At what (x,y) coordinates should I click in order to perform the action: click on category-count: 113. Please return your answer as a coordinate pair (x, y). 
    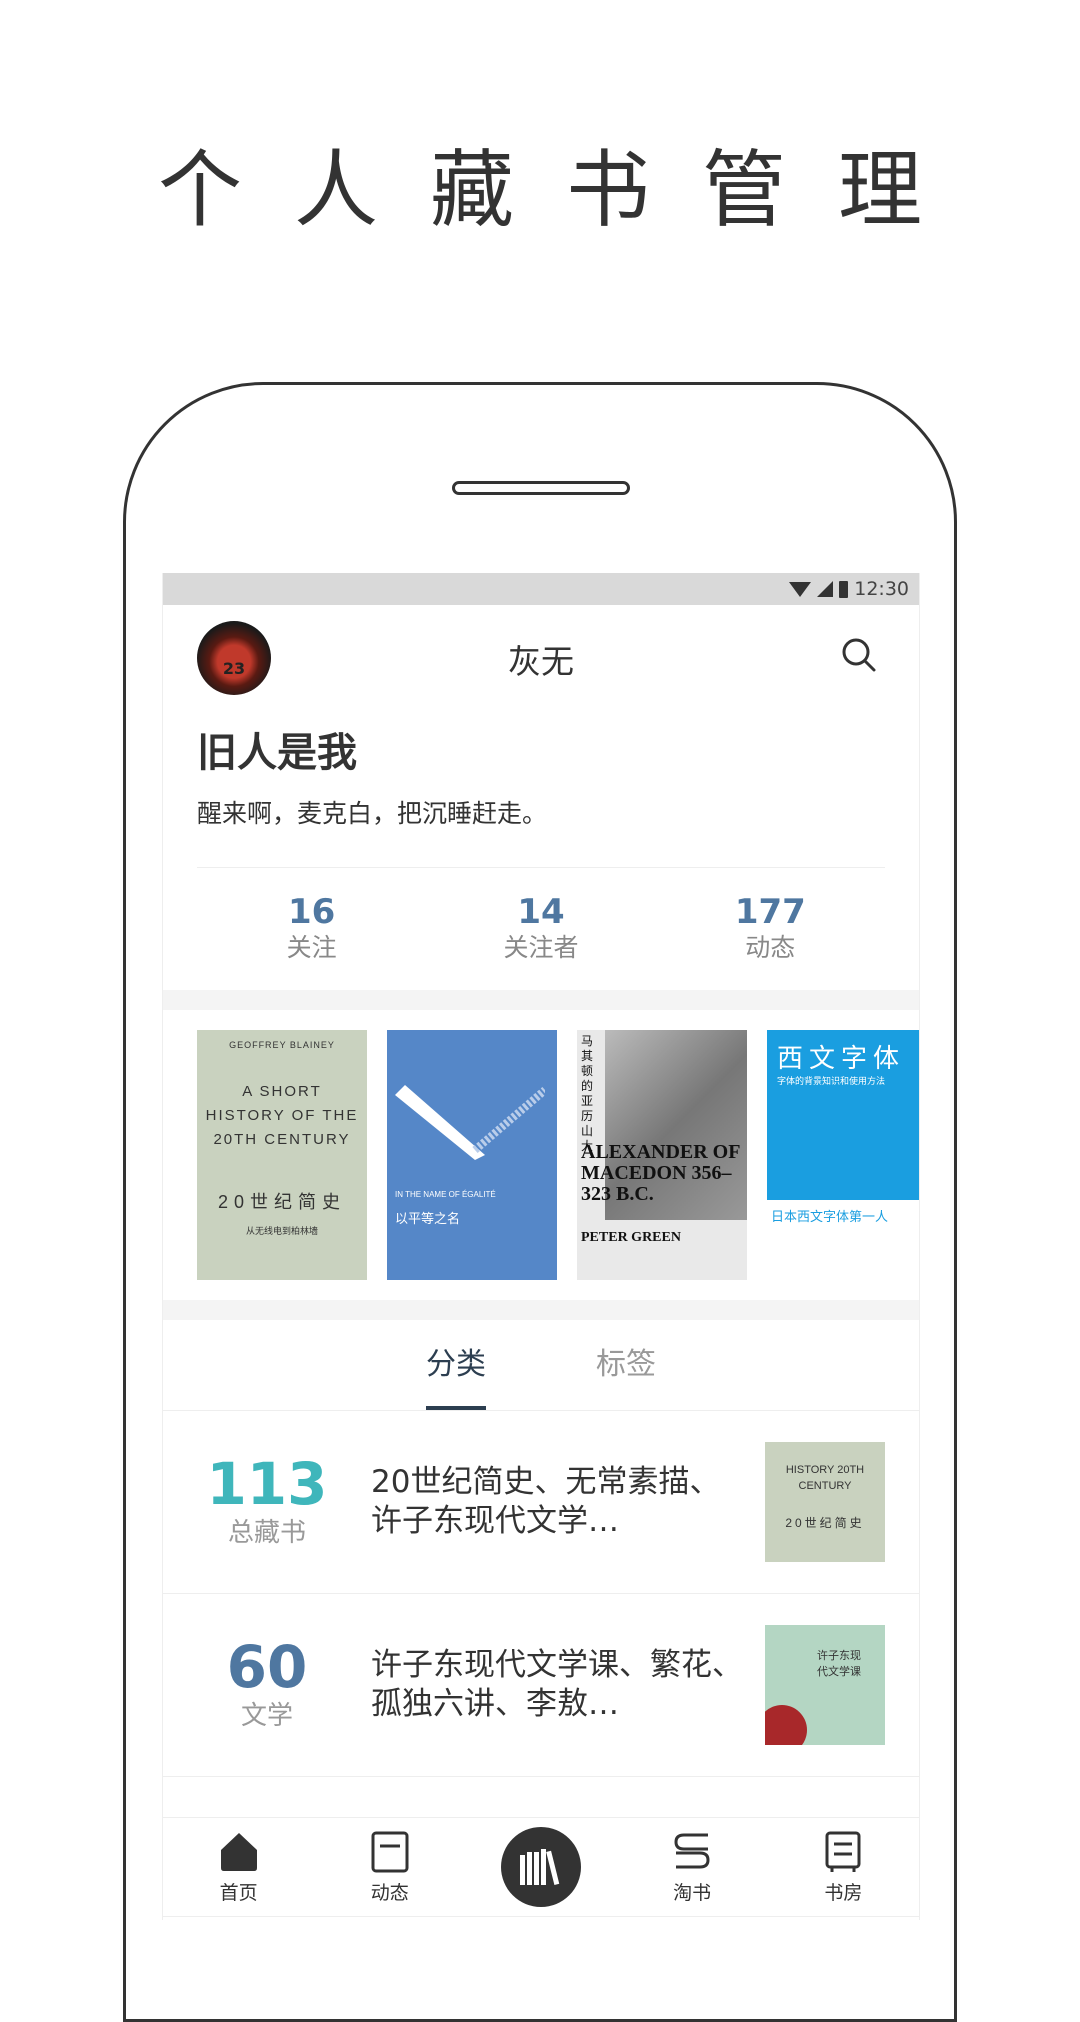
    Looking at the image, I should click on (267, 1484).